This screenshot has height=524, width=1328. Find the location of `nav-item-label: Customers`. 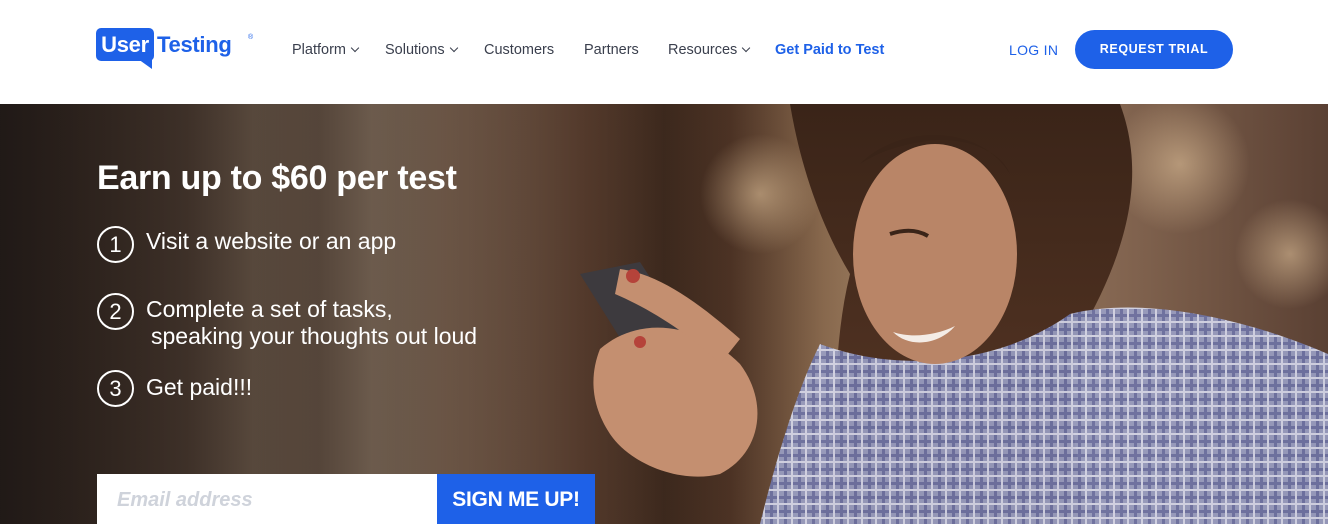

nav-item-label: Customers is located at coordinates (519, 50).